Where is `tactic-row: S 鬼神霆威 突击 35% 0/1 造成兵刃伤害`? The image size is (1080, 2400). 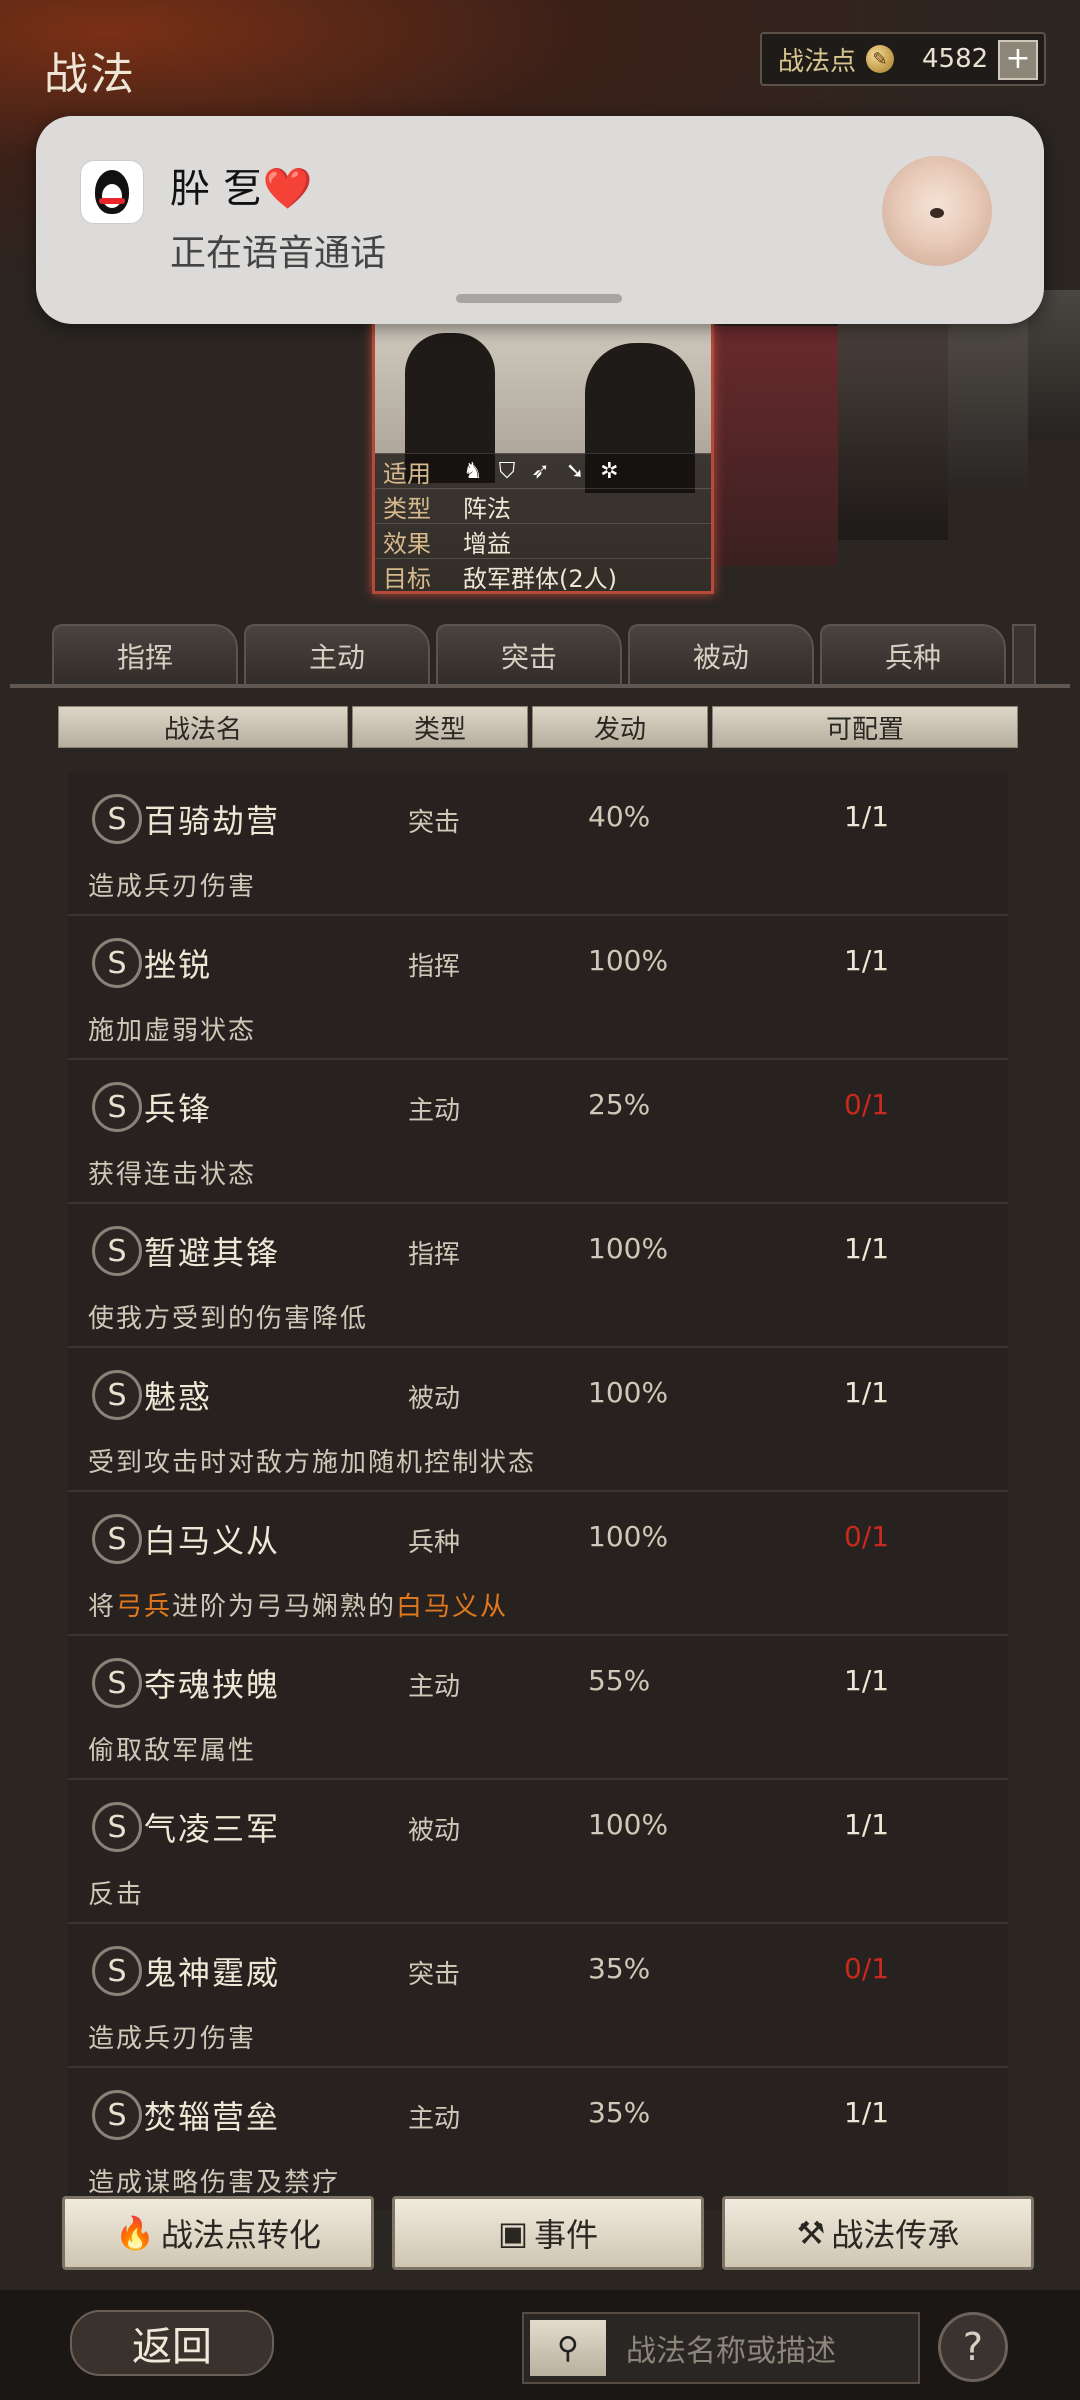 tactic-row: S 鬼神霆威 突击 35% 0/1 造成兵刃伤害 is located at coordinates (538, 1996).